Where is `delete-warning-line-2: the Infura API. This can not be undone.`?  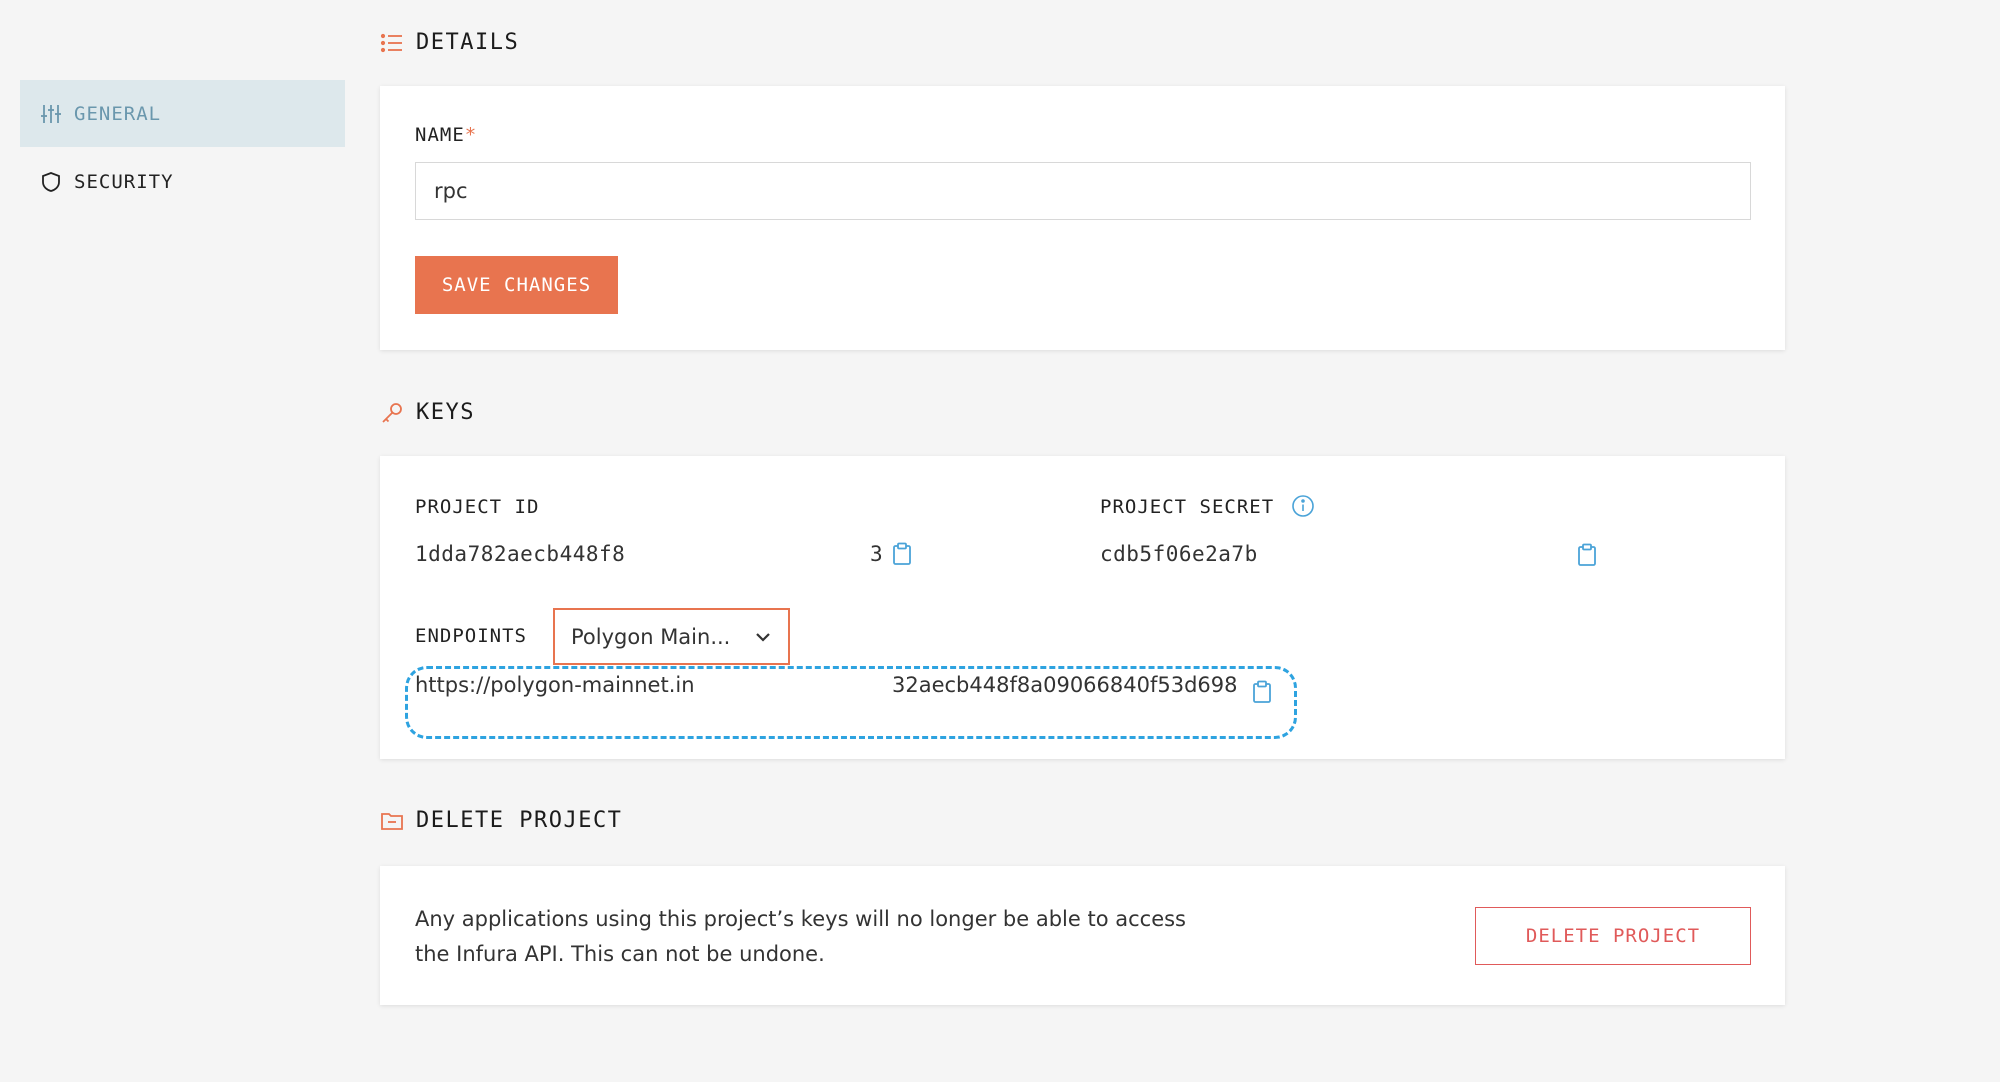 delete-warning-line-2: the Infura API. This can not be undone. is located at coordinates (620, 954).